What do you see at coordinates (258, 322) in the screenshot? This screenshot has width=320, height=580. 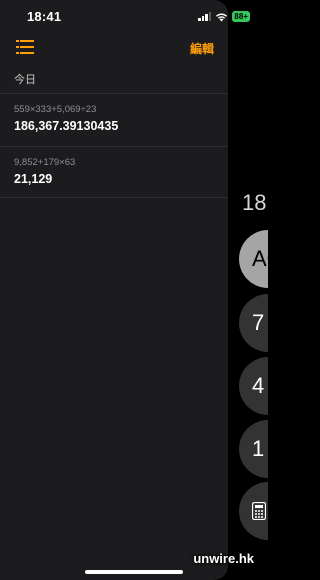 I see `digit-7-label: 7` at bounding box center [258, 322].